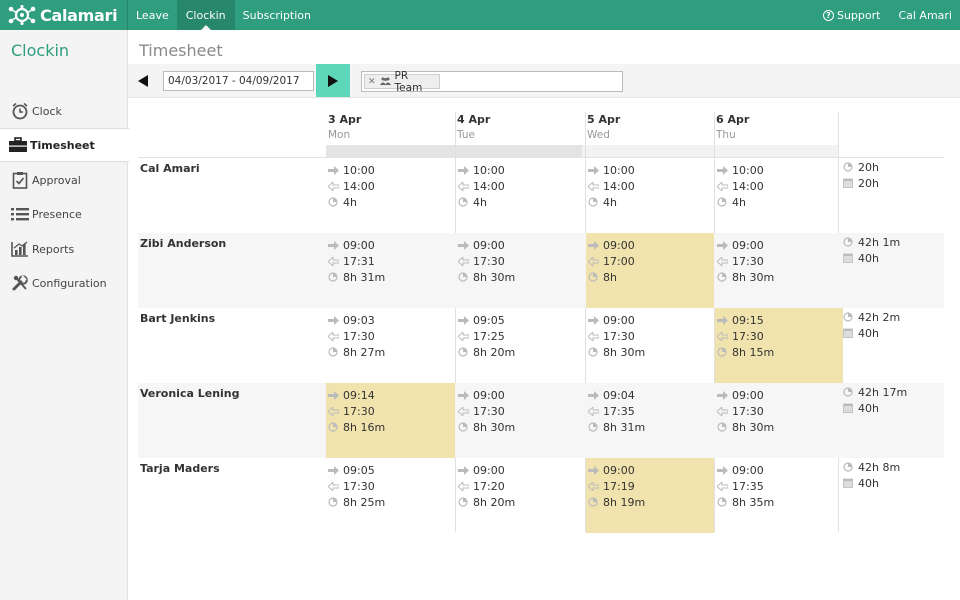  I want to click on employee-name: Cal Amari, so click(170, 168).